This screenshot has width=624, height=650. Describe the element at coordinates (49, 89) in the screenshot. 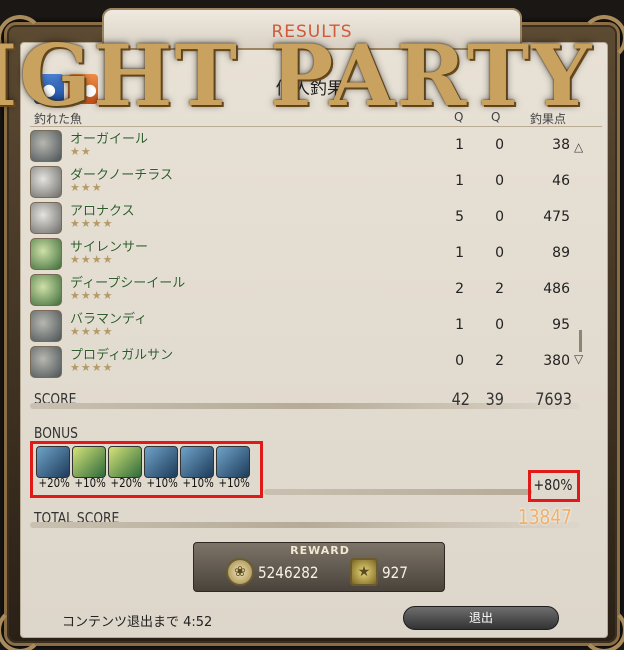

I see `personal-icon: ●` at that location.